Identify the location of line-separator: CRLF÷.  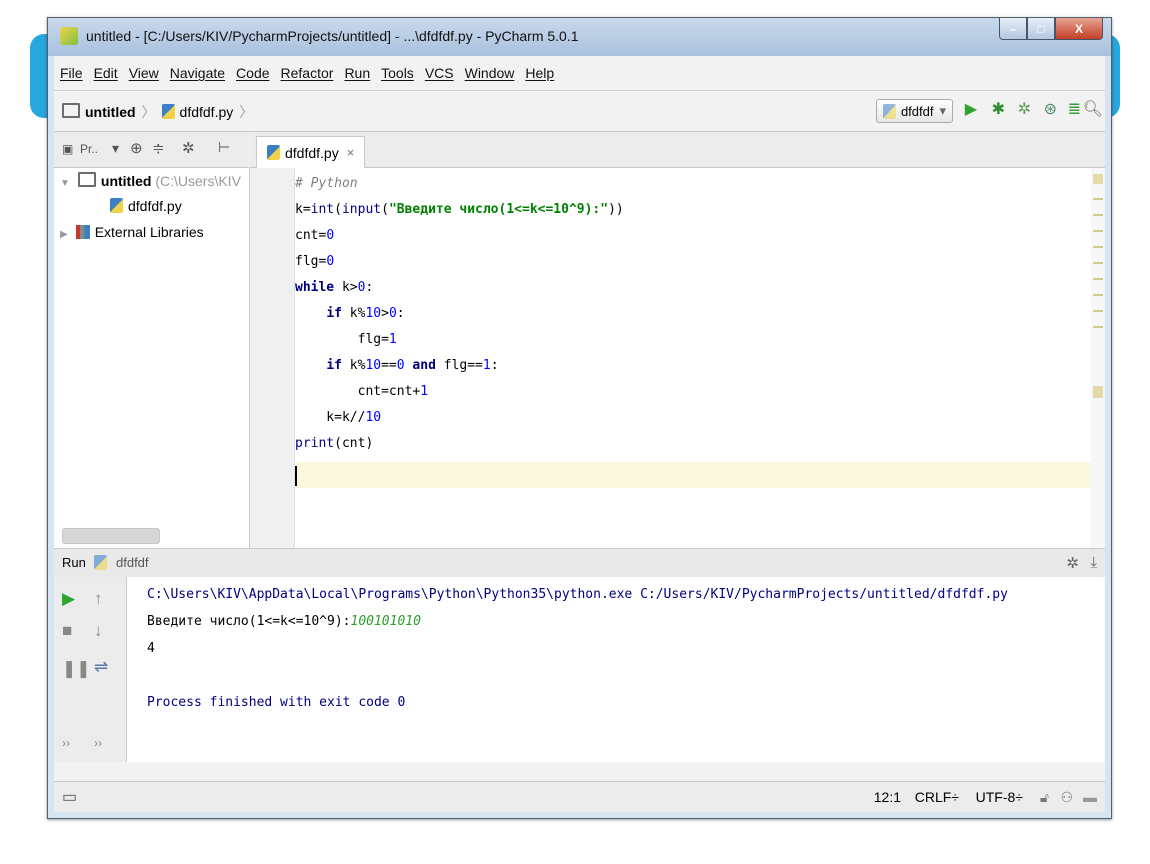
(937, 797).